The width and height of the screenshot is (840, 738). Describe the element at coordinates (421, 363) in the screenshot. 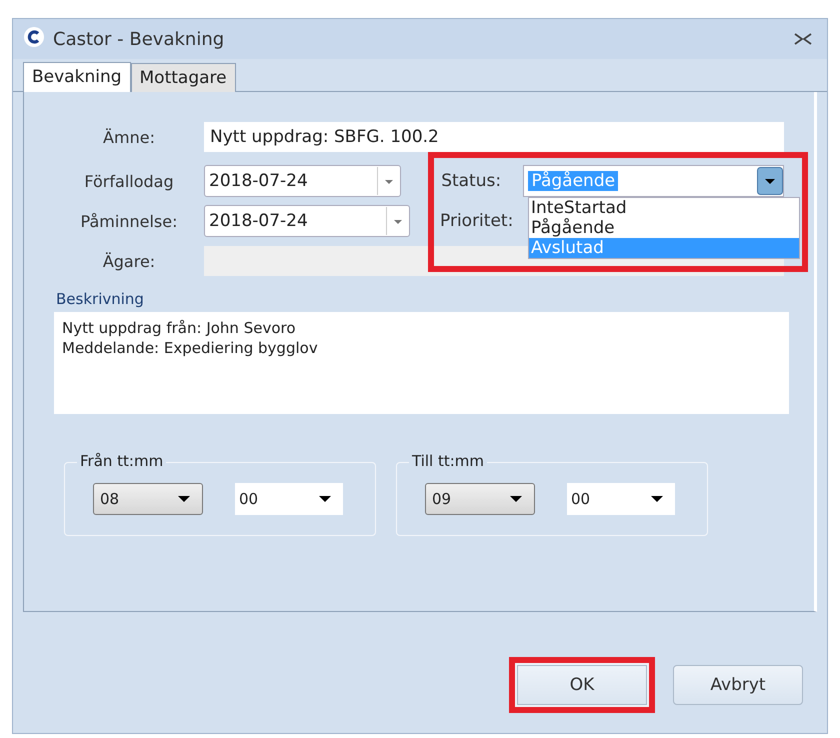

I see `description-field: Nytt uppdrag från: John Sevoro Meddelande: Expediering bygglov` at that location.